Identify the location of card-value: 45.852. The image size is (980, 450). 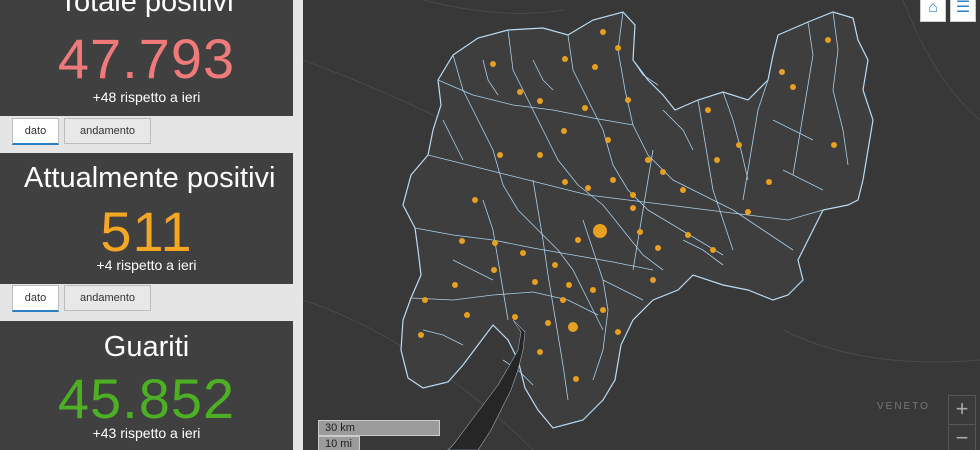
(146, 398).